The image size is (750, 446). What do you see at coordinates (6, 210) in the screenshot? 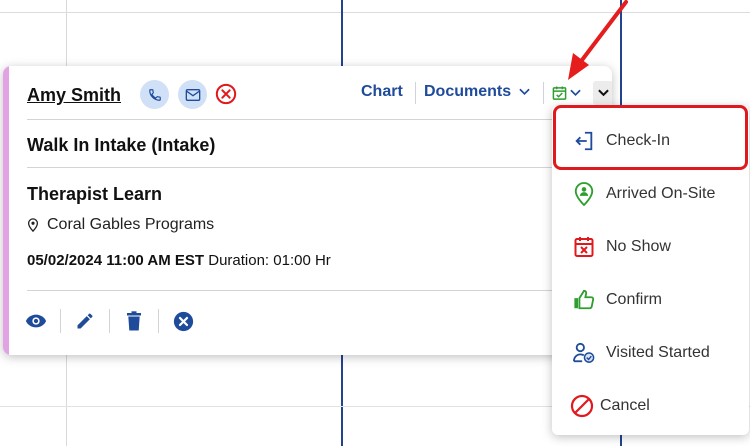
I see `appointment-color-stripe` at bounding box center [6, 210].